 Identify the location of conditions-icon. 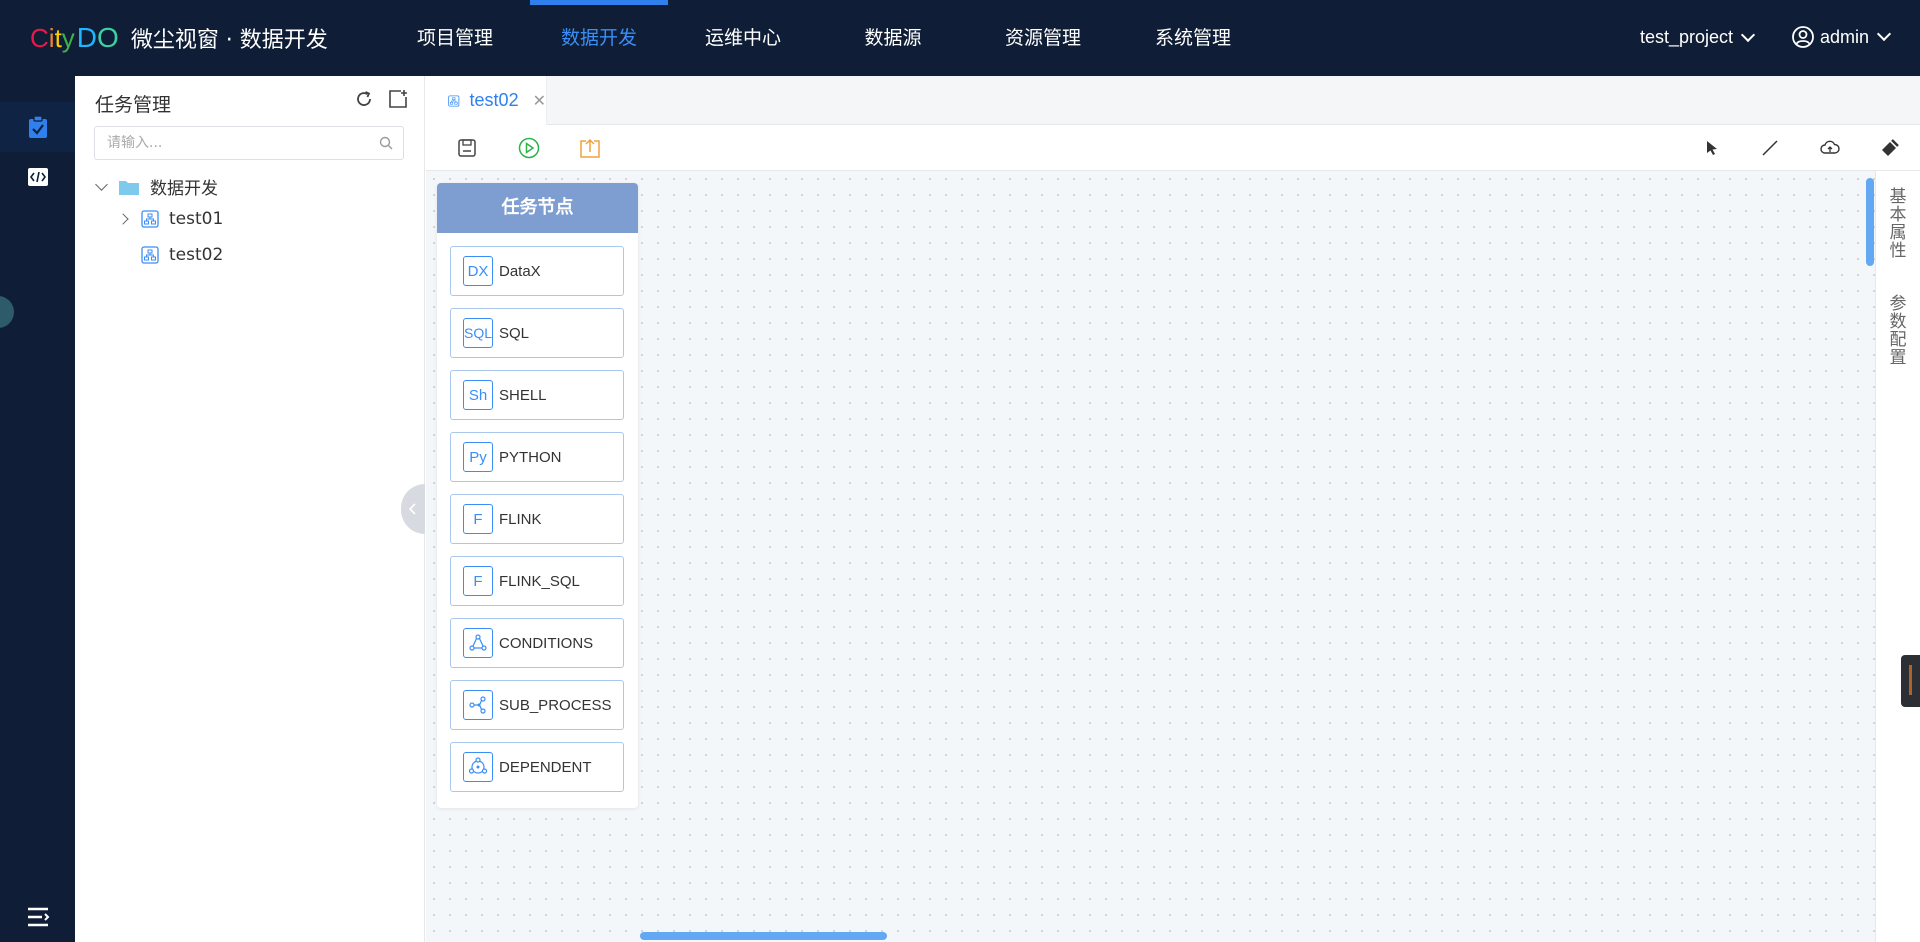
(478, 643).